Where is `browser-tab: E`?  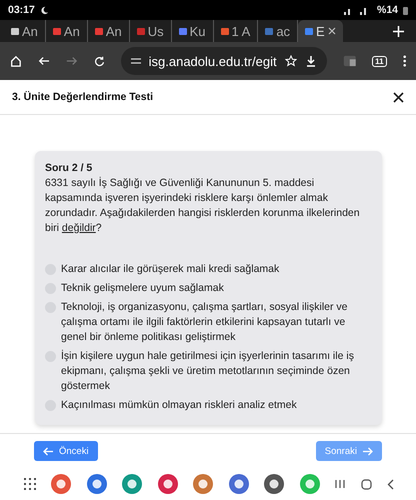 browser-tab: E is located at coordinates (320, 31).